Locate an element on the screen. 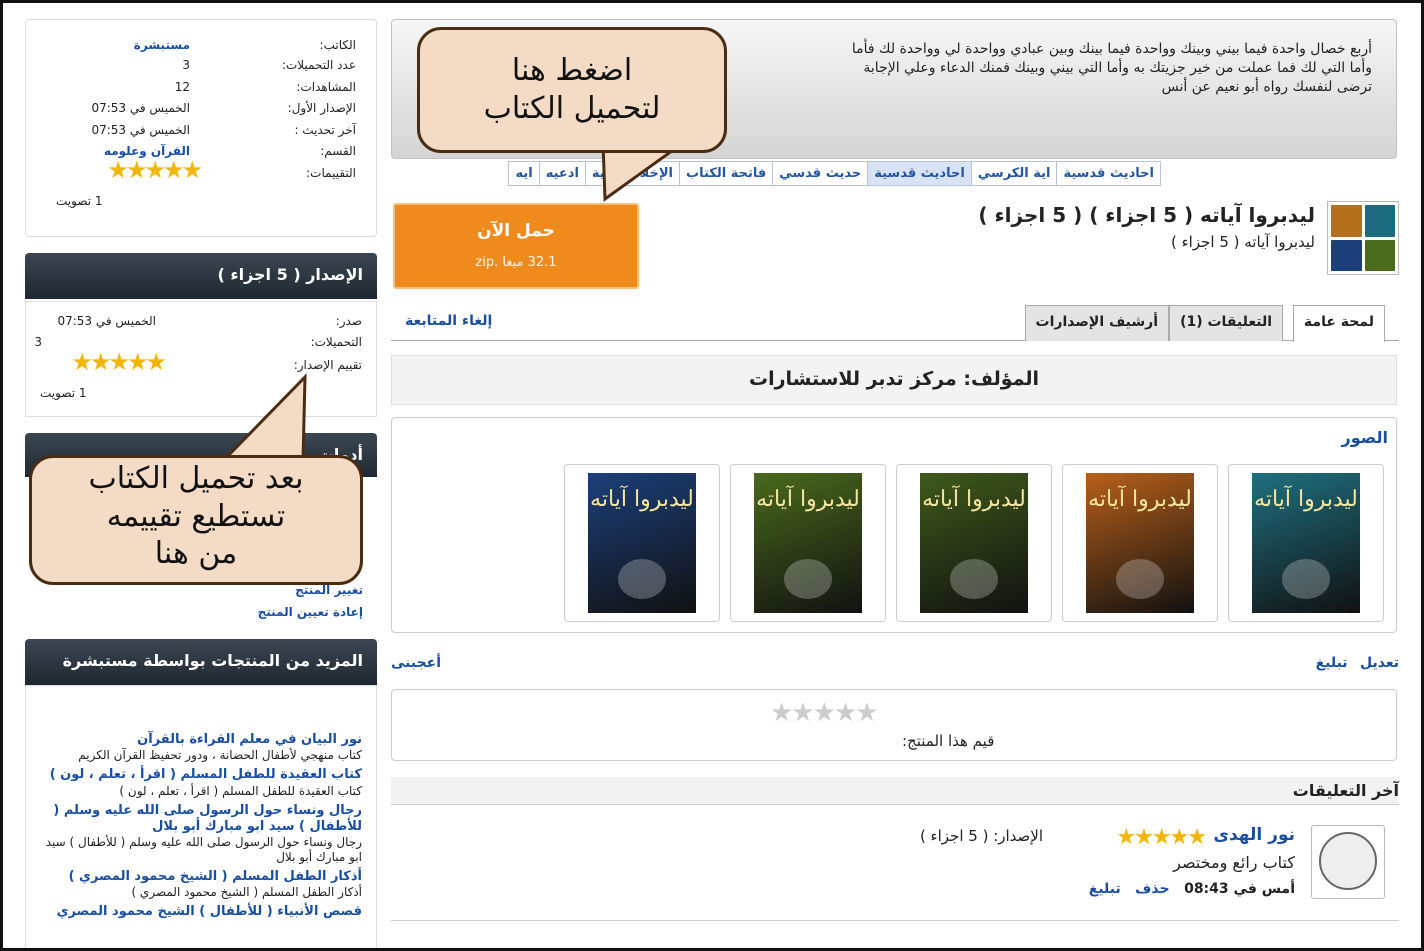 The width and height of the screenshot is (1424, 951). callout-pointer-download is located at coordinates (644, 171).